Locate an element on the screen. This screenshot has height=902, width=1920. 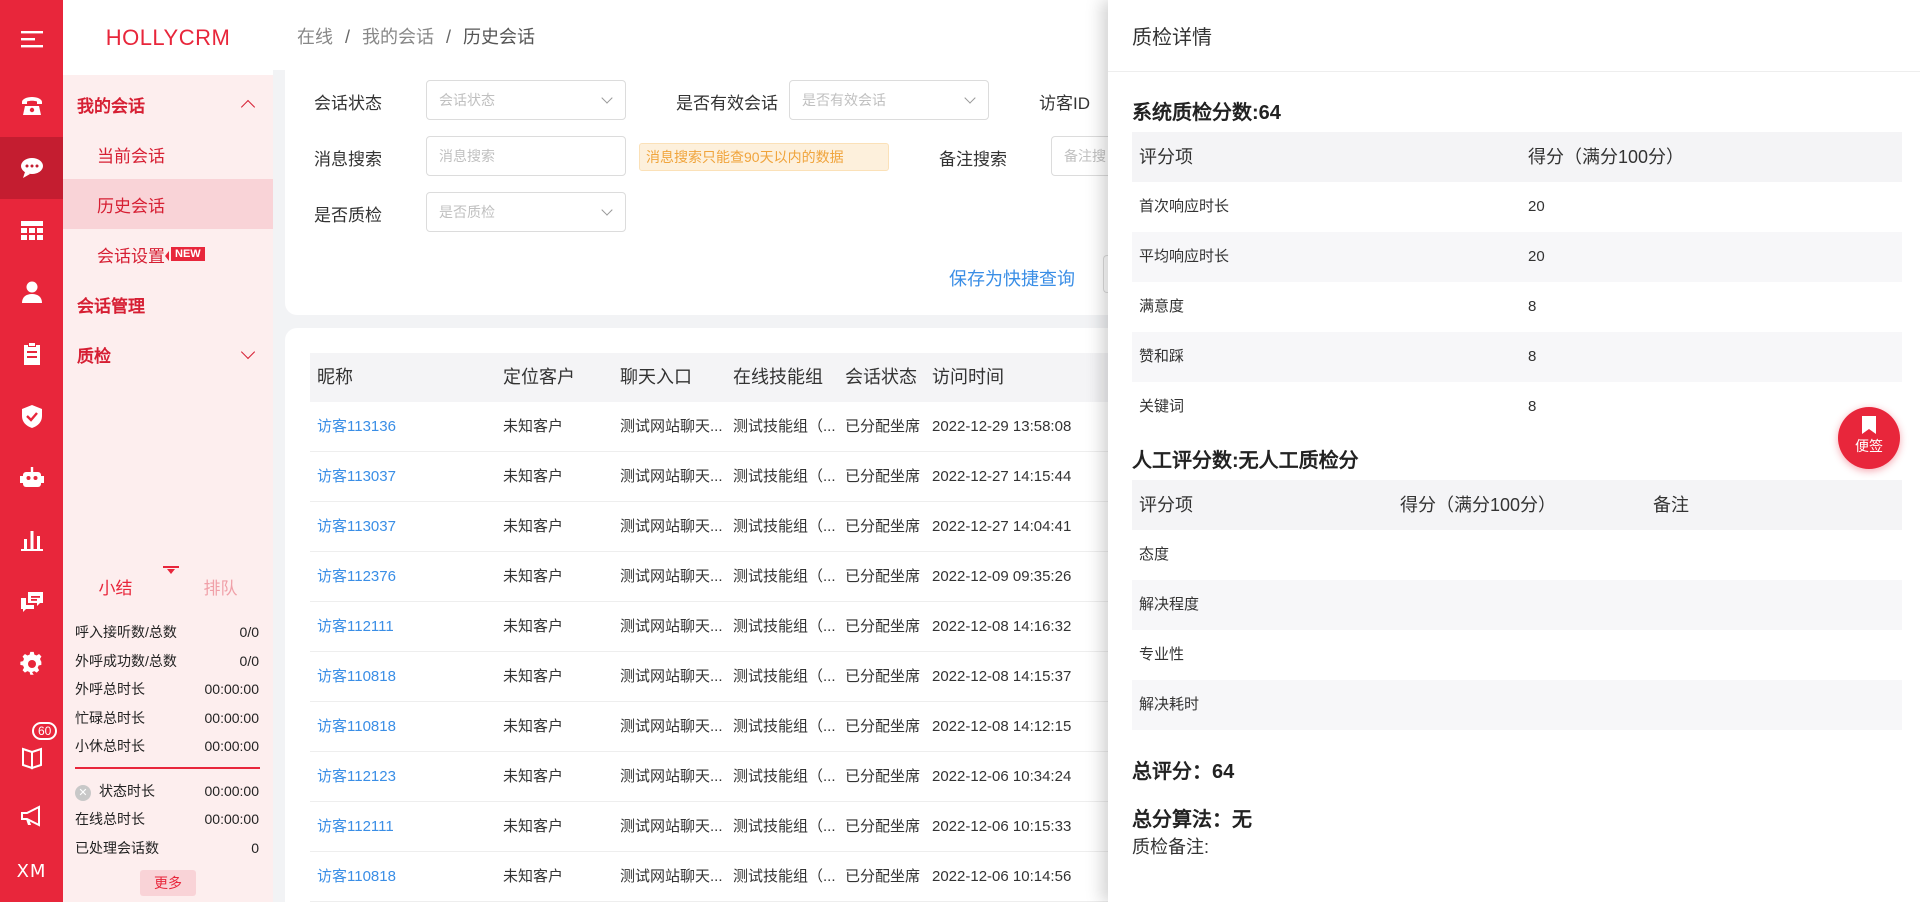
breadcrumb-item: 在线 is located at coordinates (315, 37).